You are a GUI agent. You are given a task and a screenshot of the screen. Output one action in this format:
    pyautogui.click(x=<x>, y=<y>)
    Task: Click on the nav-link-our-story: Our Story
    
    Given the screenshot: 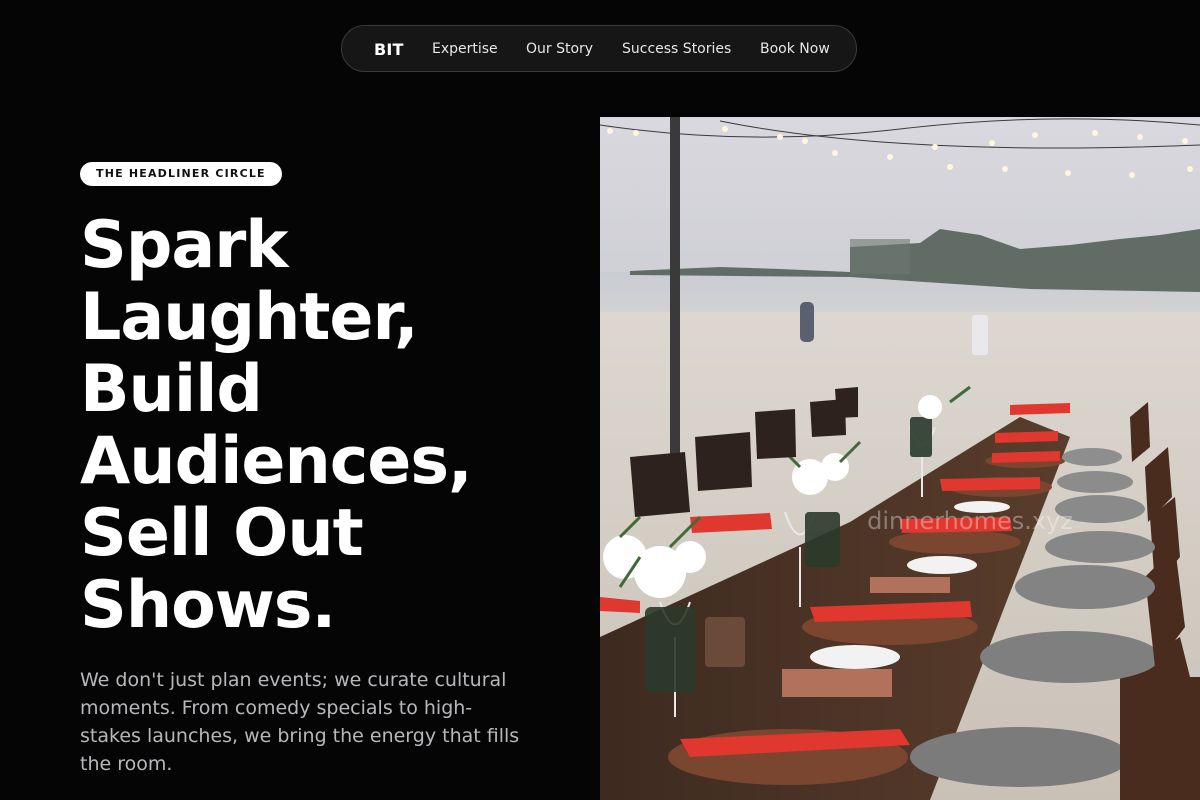 What is the action you would take?
    pyautogui.click(x=559, y=49)
    